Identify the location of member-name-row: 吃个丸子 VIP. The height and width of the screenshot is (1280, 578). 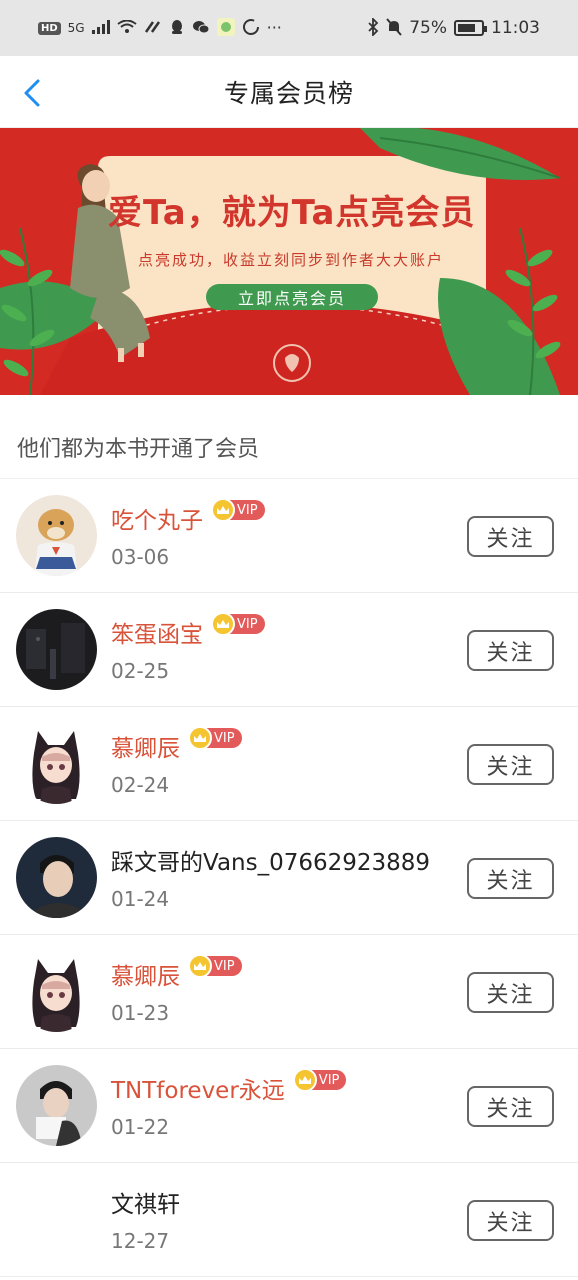
(188, 516).